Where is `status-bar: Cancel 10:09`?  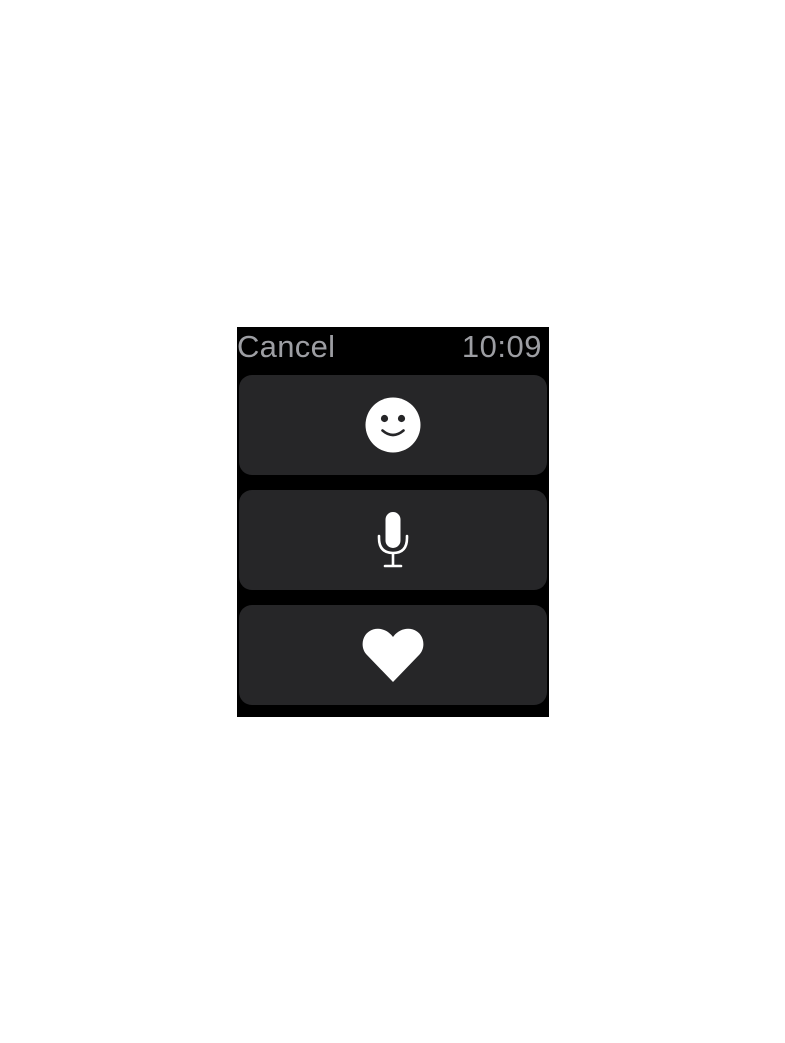
status-bar: Cancel 10:09 is located at coordinates (393, 349).